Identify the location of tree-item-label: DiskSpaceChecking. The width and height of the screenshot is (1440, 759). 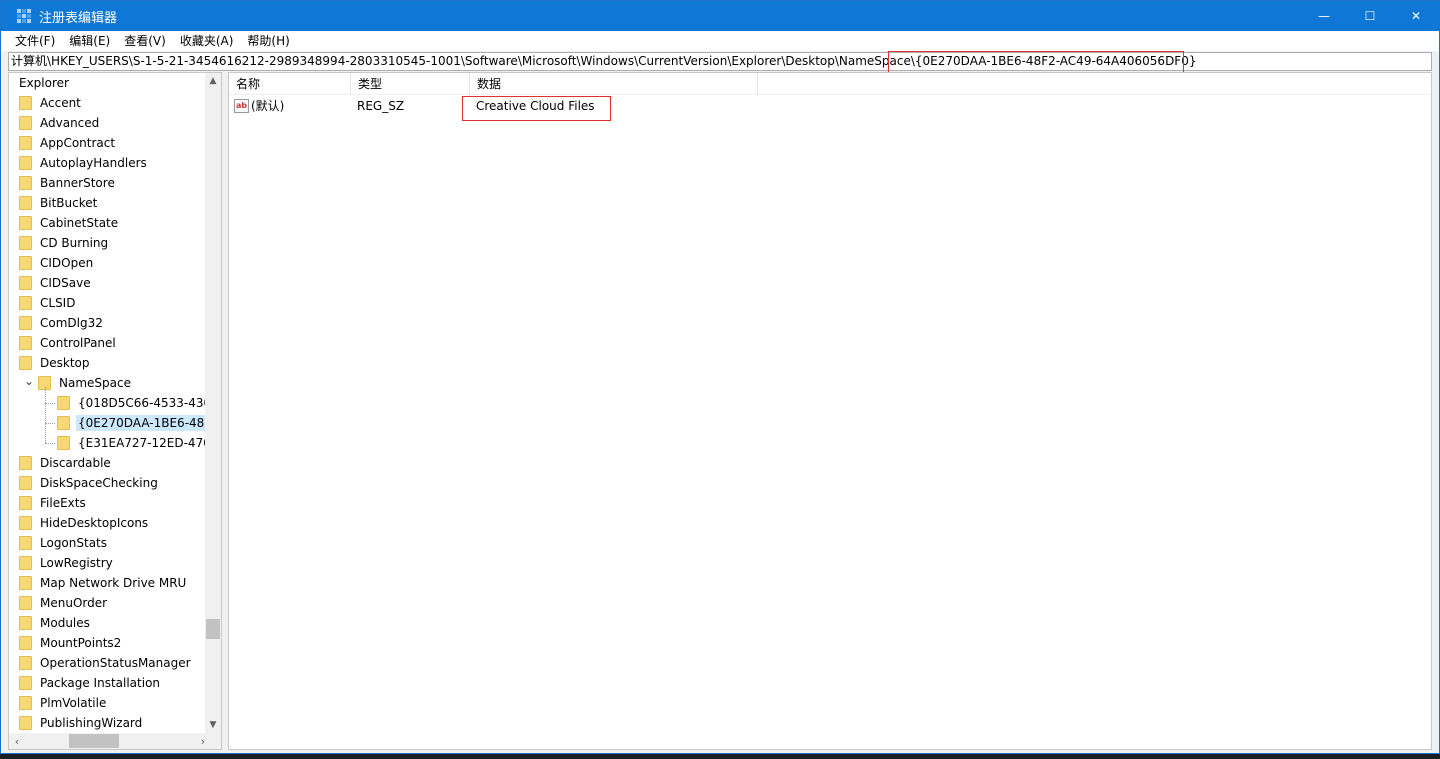
(99, 483).